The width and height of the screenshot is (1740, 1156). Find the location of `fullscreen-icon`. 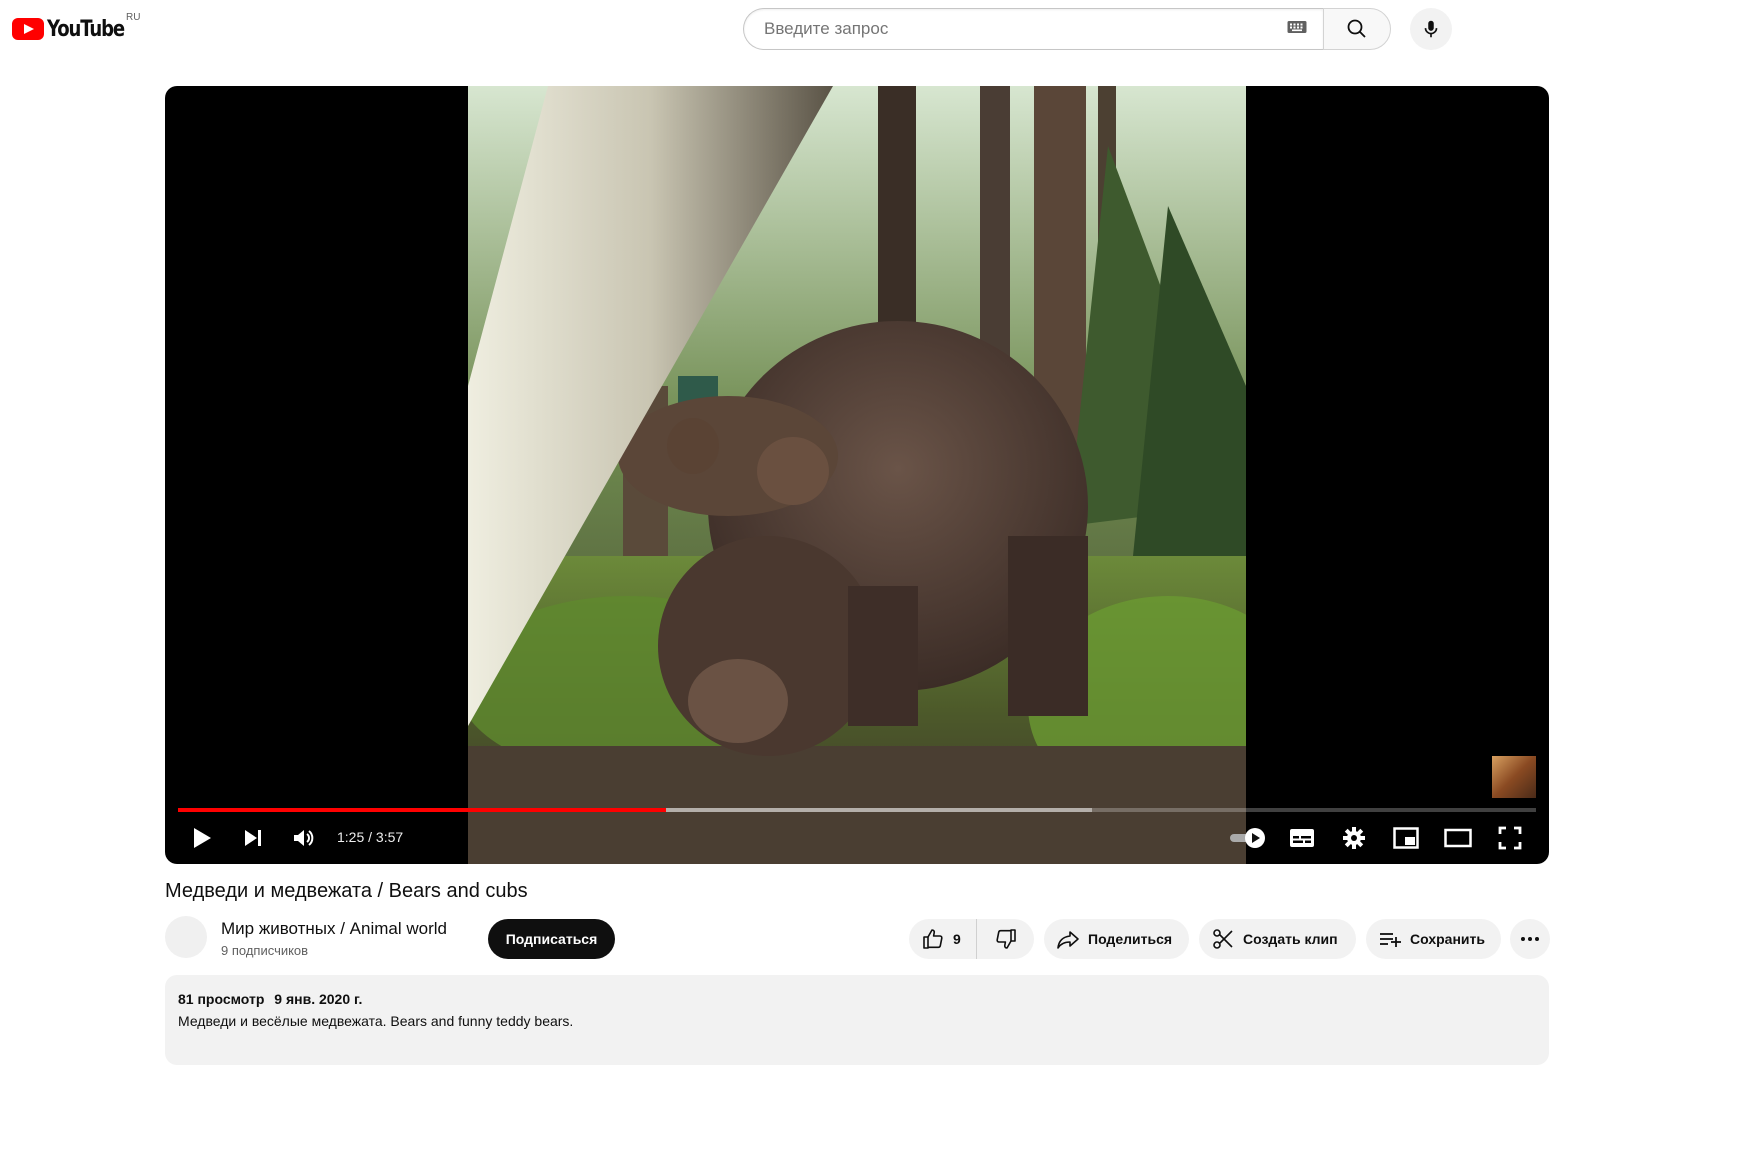

fullscreen-icon is located at coordinates (1510, 838).